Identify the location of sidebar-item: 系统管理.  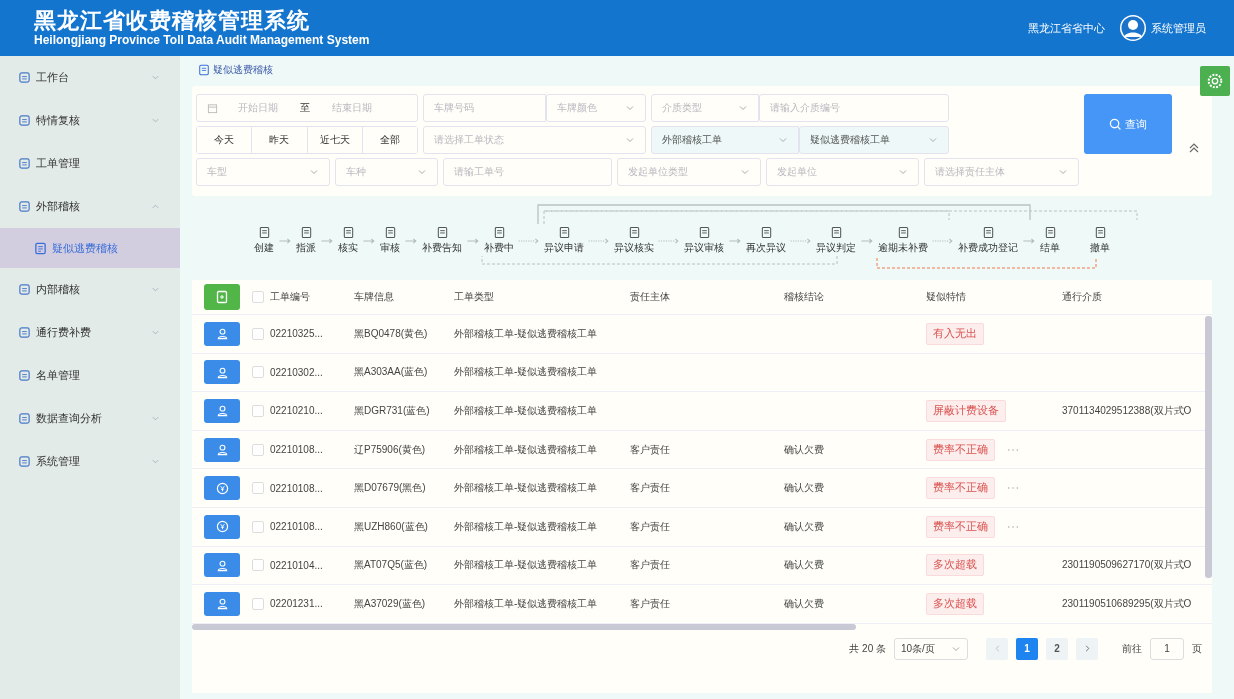
(90, 461).